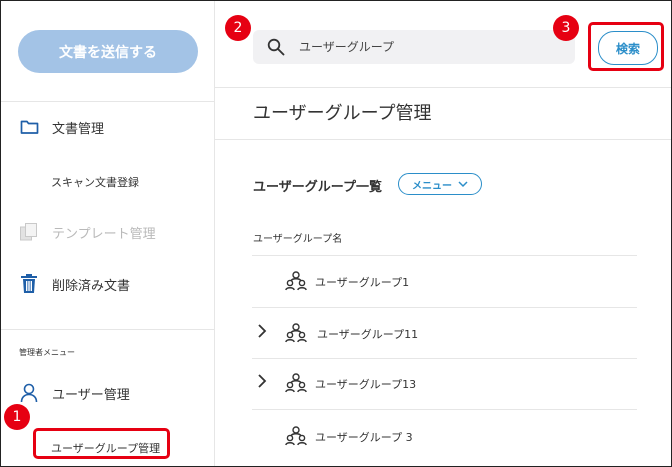  What do you see at coordinates (17, 417) in the screenshot?
I see `callout-badge-1: 1` at bounding box center [17, 417].